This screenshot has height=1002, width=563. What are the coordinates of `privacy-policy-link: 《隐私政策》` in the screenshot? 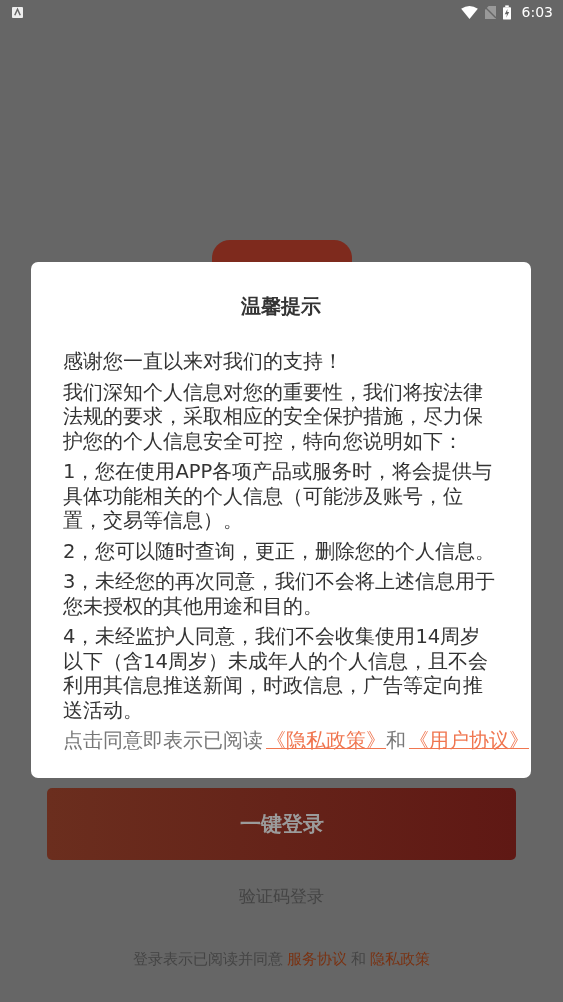 It's located at (324, 740).